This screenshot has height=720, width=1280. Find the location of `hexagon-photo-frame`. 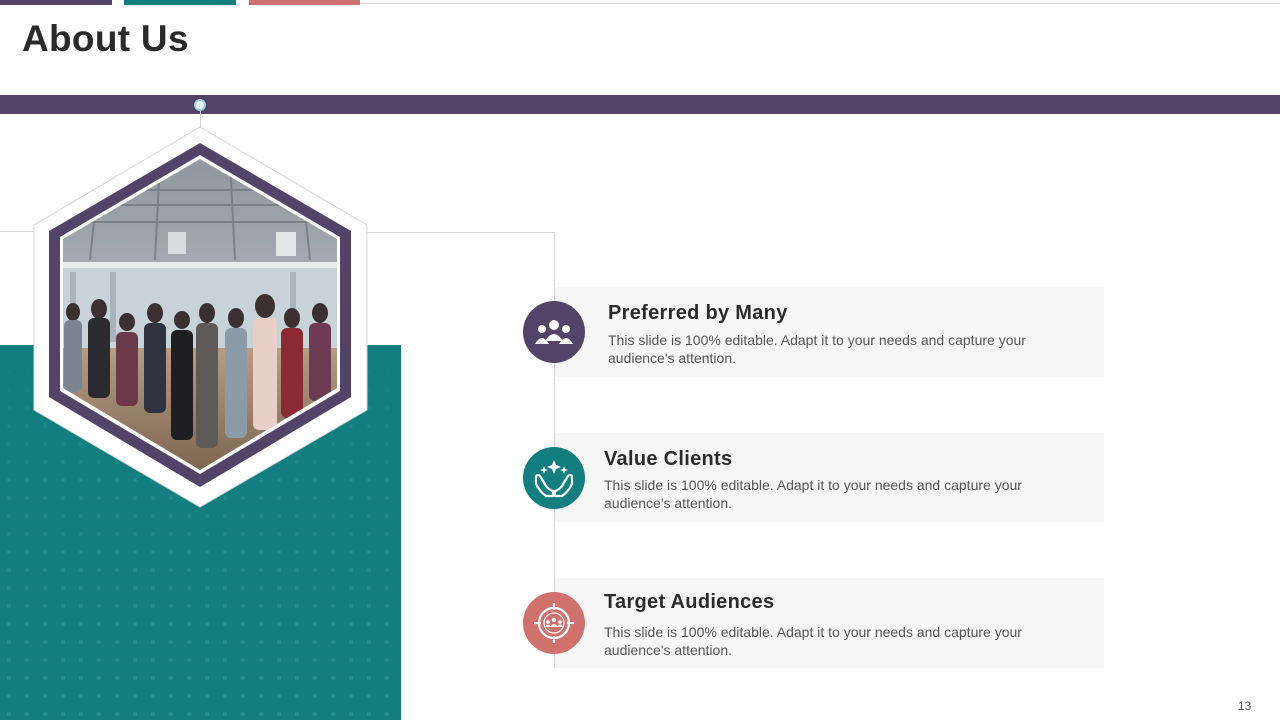

hexagon-photo-frame is located at coordinates (200, 317).